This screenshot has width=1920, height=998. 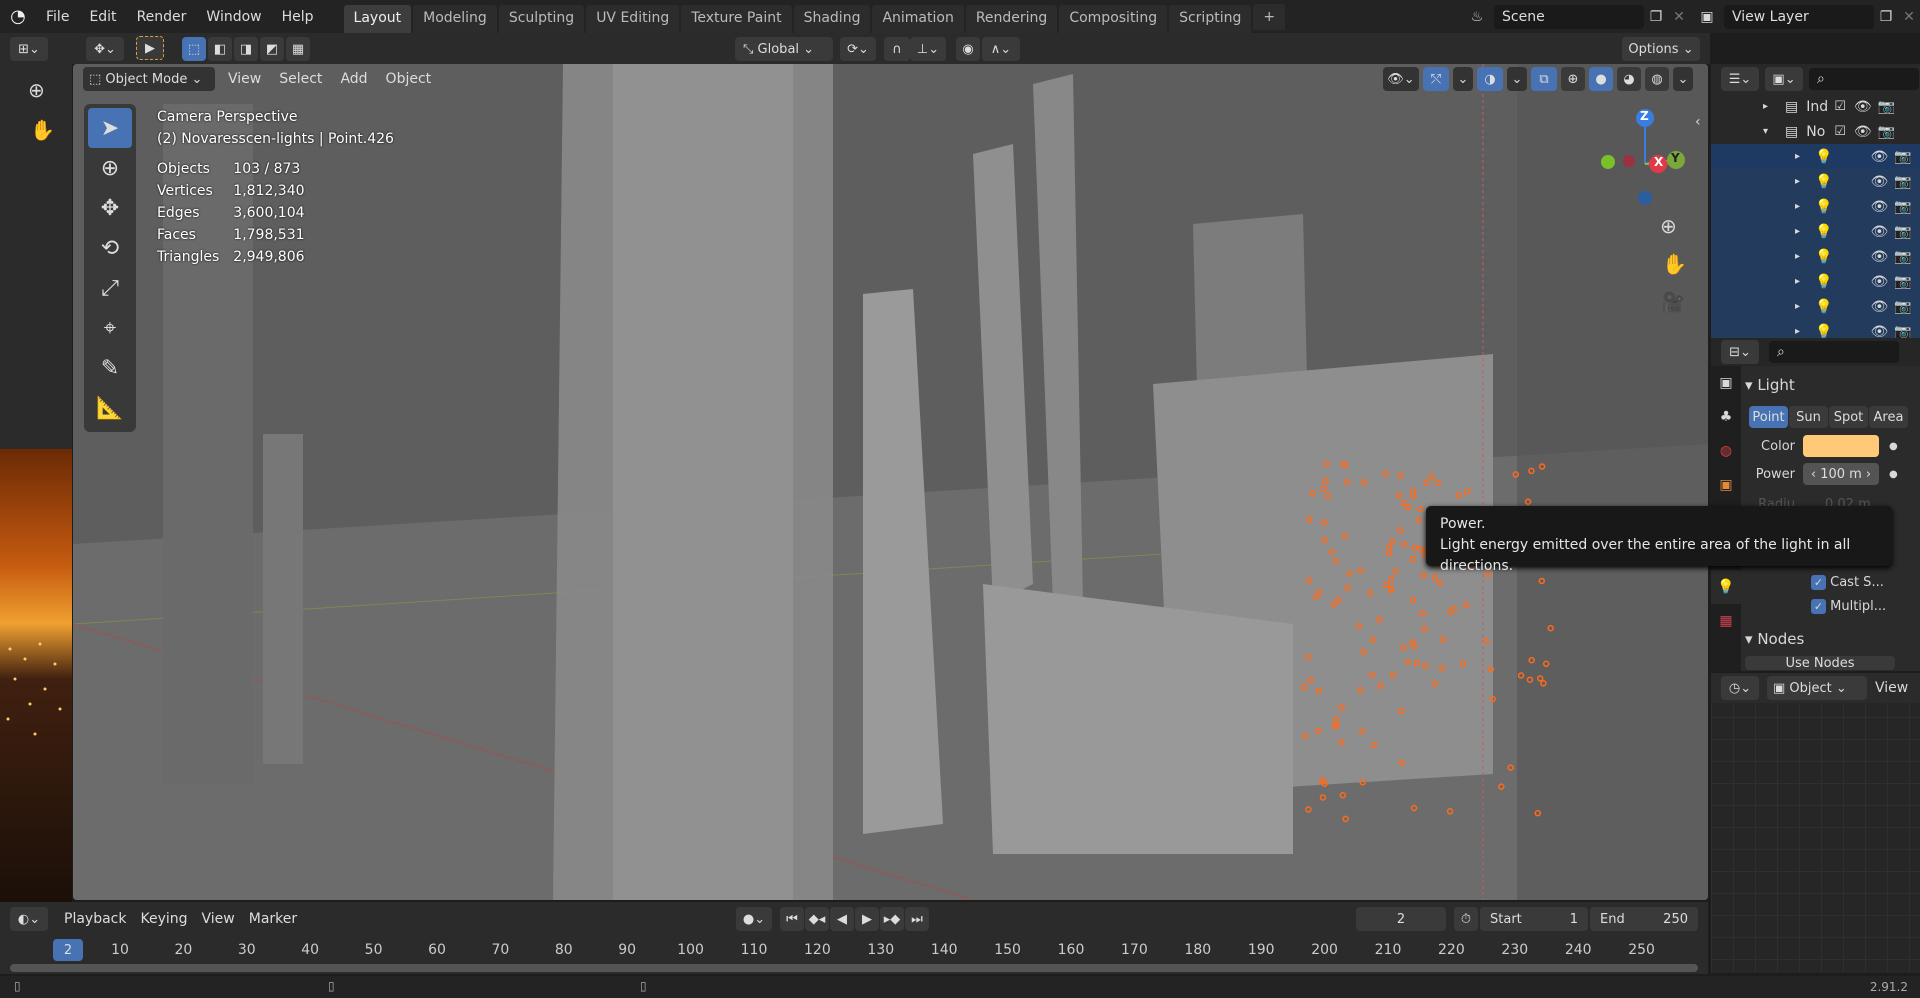 I want to click on xray-toggle-icon: ⧉, so click(x=1544, y=79).